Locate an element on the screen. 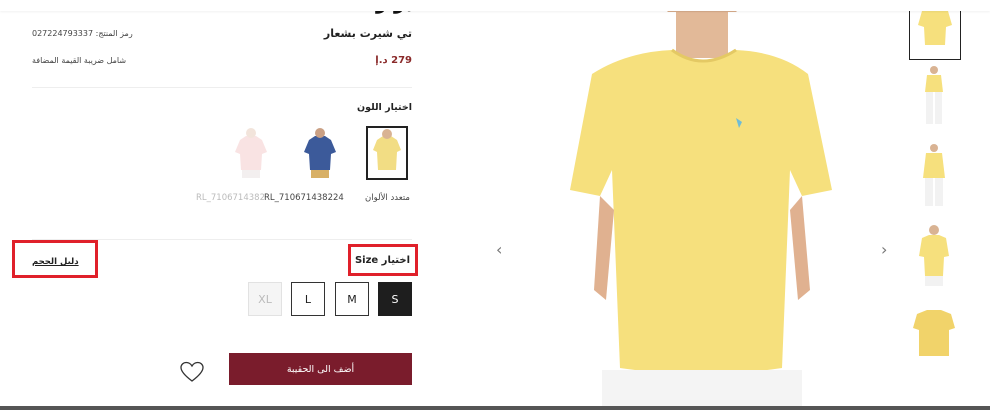 The height and width of the screenshot is (410, 990). color-swatch-multicolor is located at coordinates (387, 153).